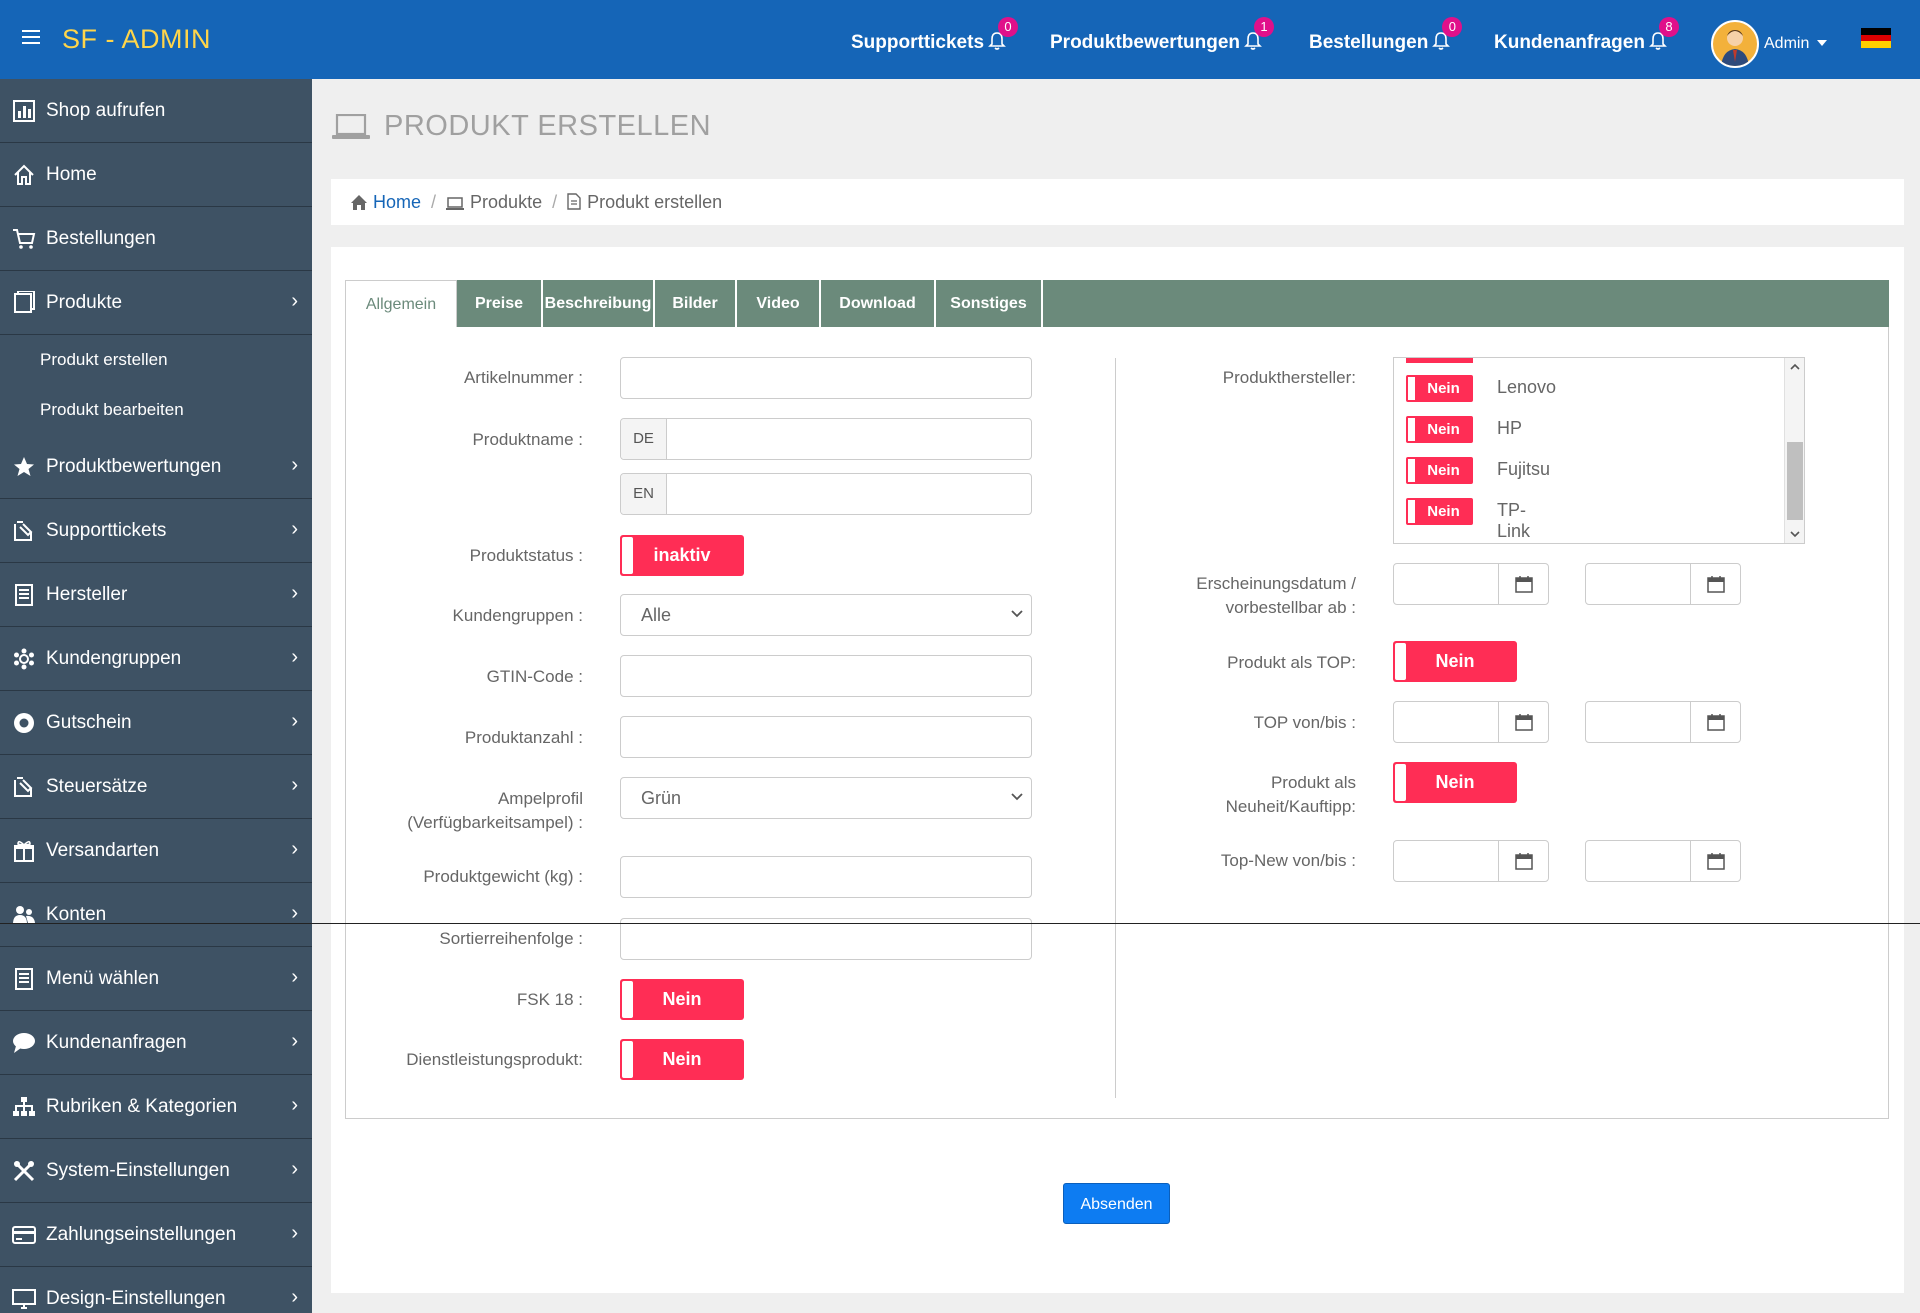 The width and height of the screenshot is (1920, 1313). Describe the element at coordinates (494, 202) in the screenshot. I see `breadcrumb-produkte: Produkte` at that location.